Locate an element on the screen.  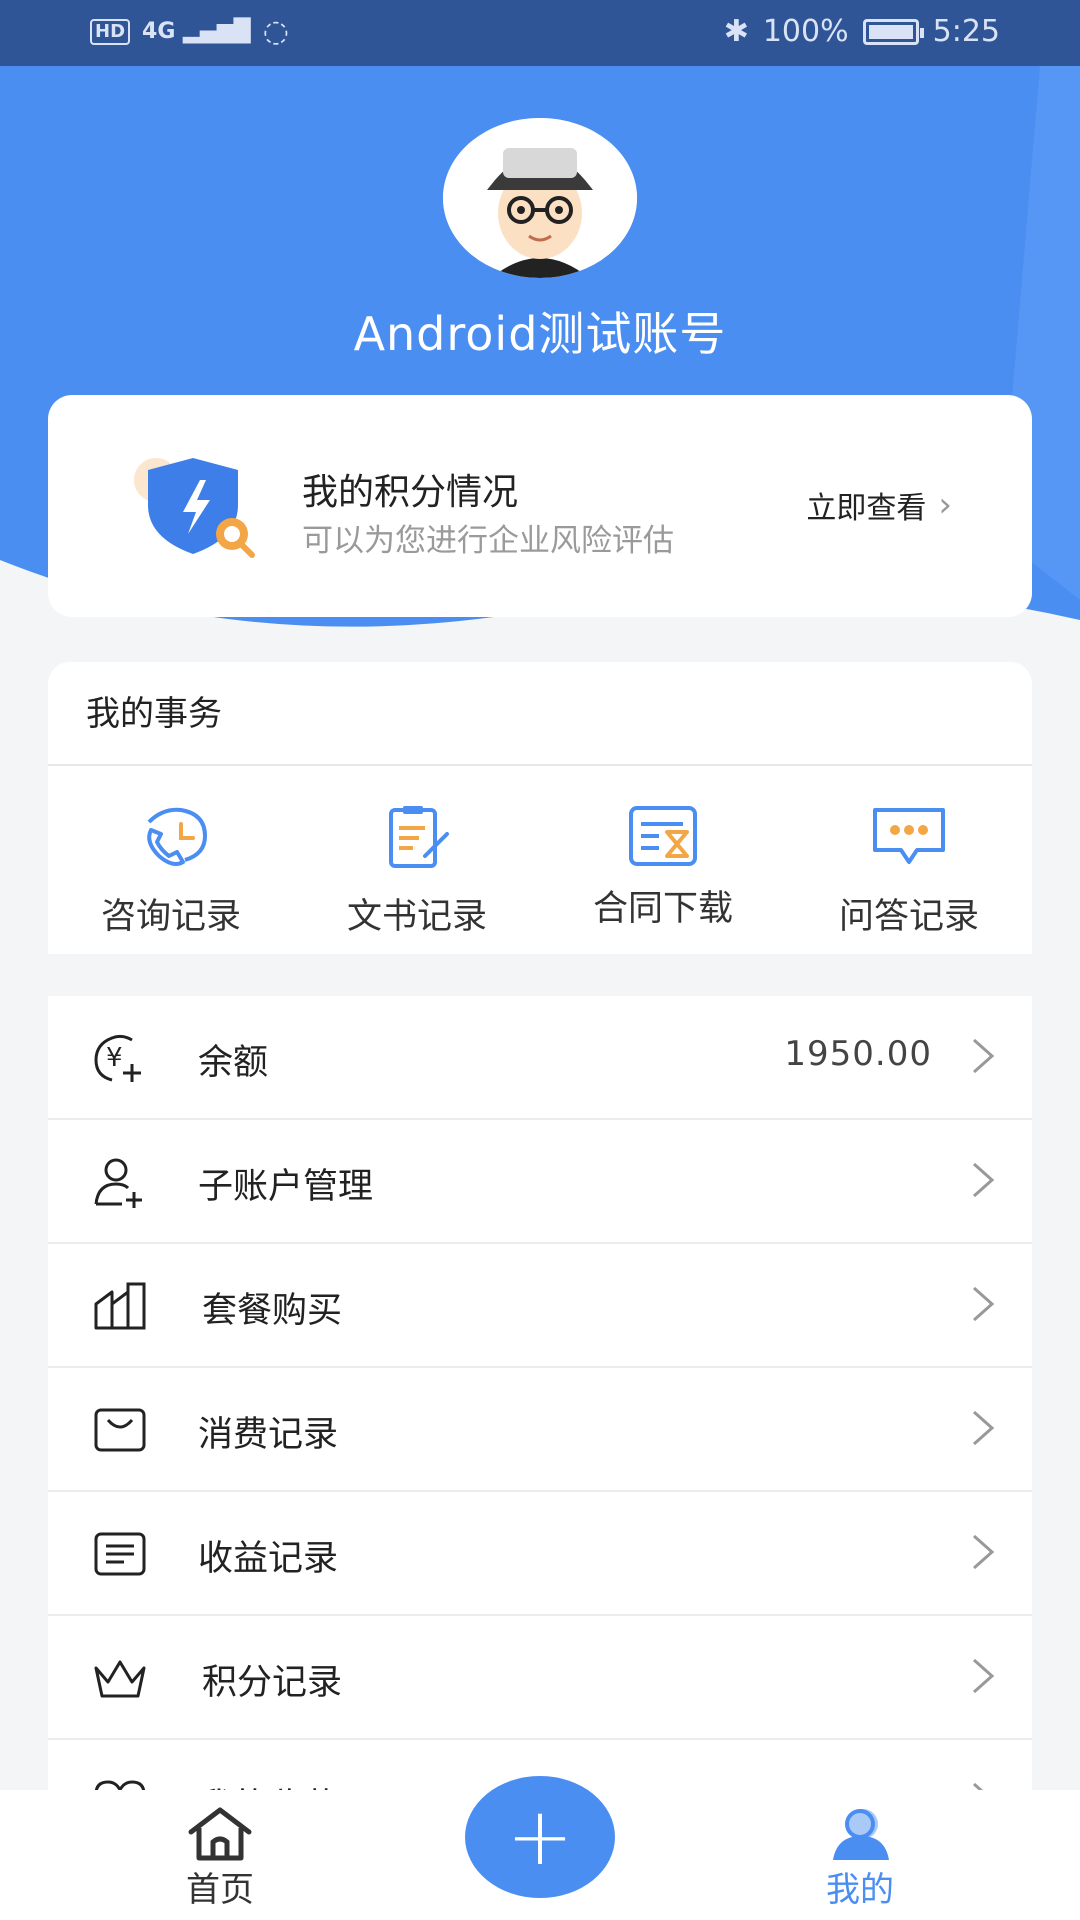
status-bar: HD 4G ▂▄▆█ ◌ ✱ 100% 5:25 is located at coordinates (540, 33).